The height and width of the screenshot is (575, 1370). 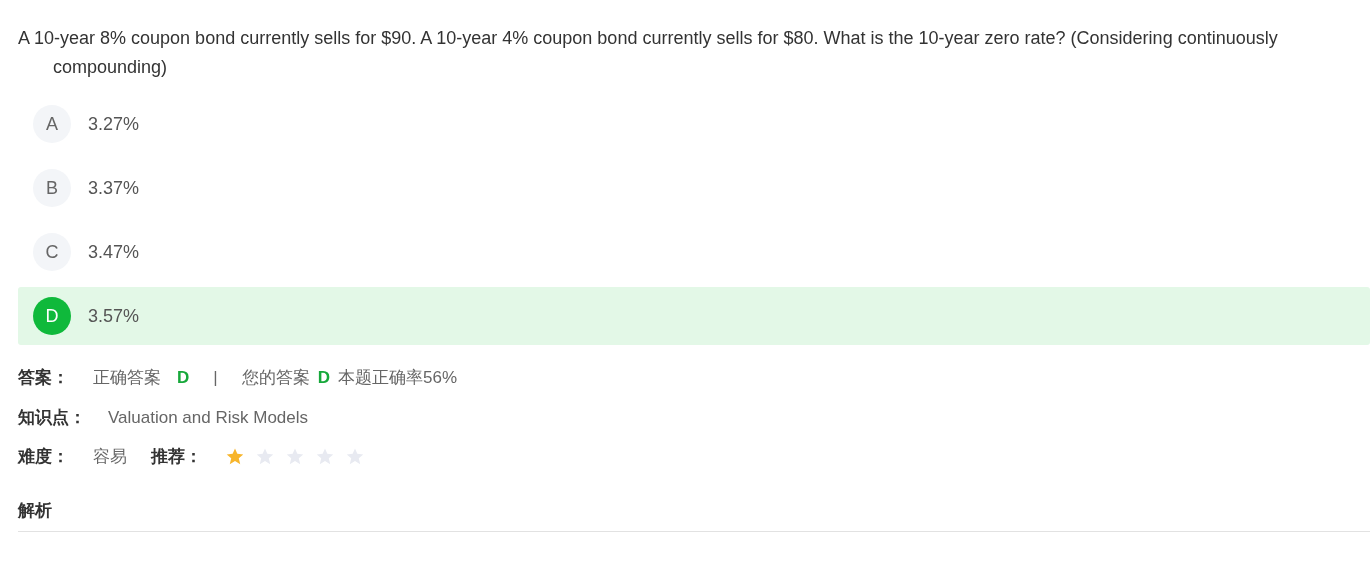 I want to click on option-letter: A, so click(x=52, y=124).